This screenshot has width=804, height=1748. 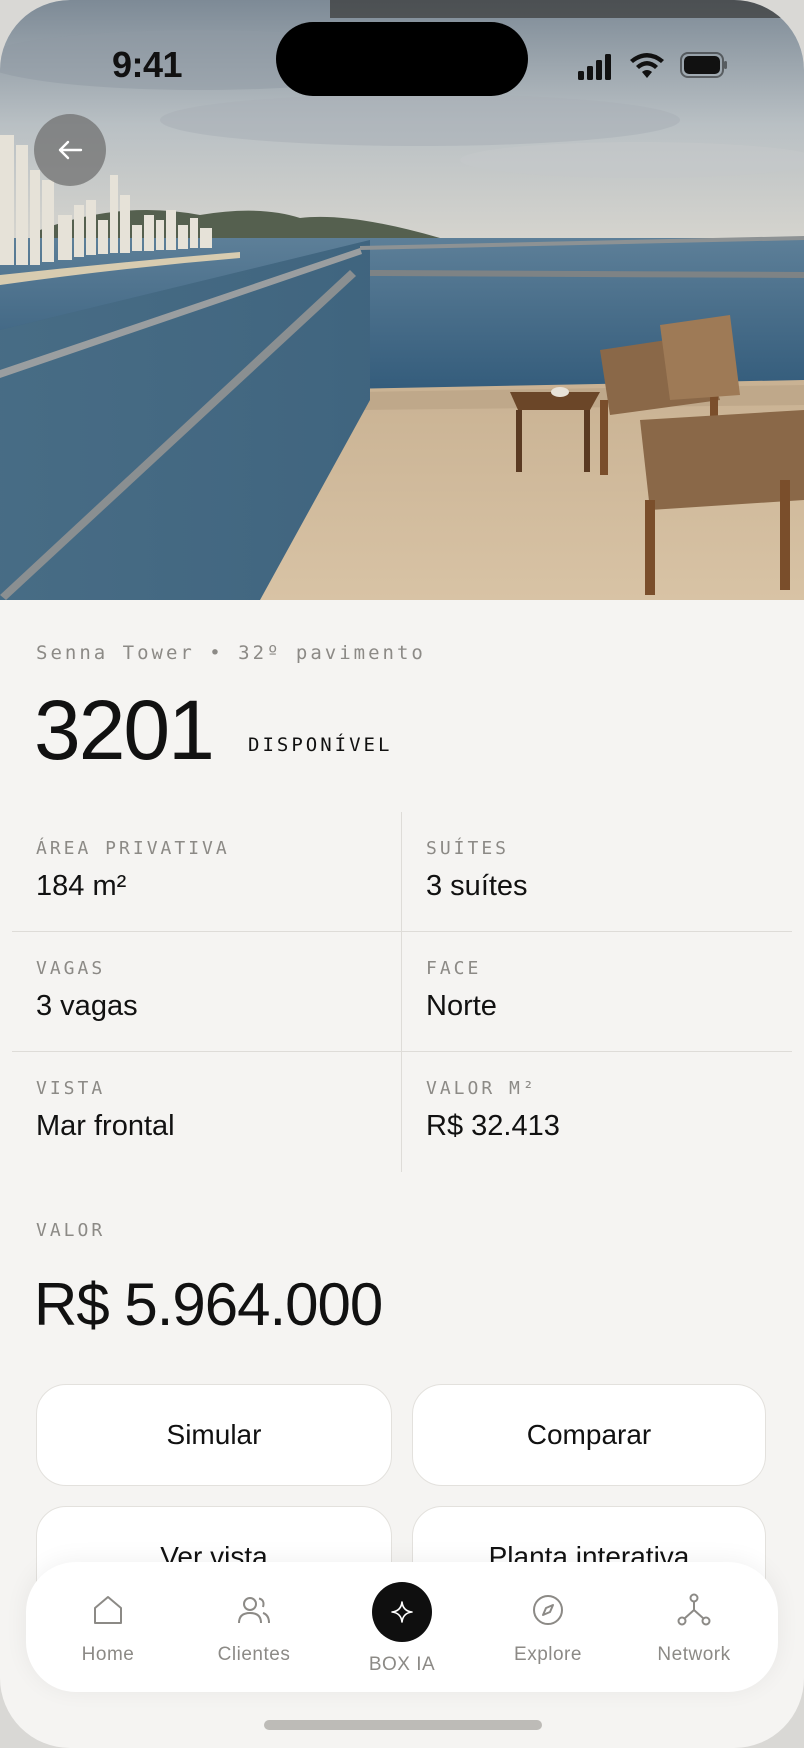 What do you see at coordinates (454, 968) in the screenshot?
I see `spec-label: FACE` at bounding box center [454, 968].